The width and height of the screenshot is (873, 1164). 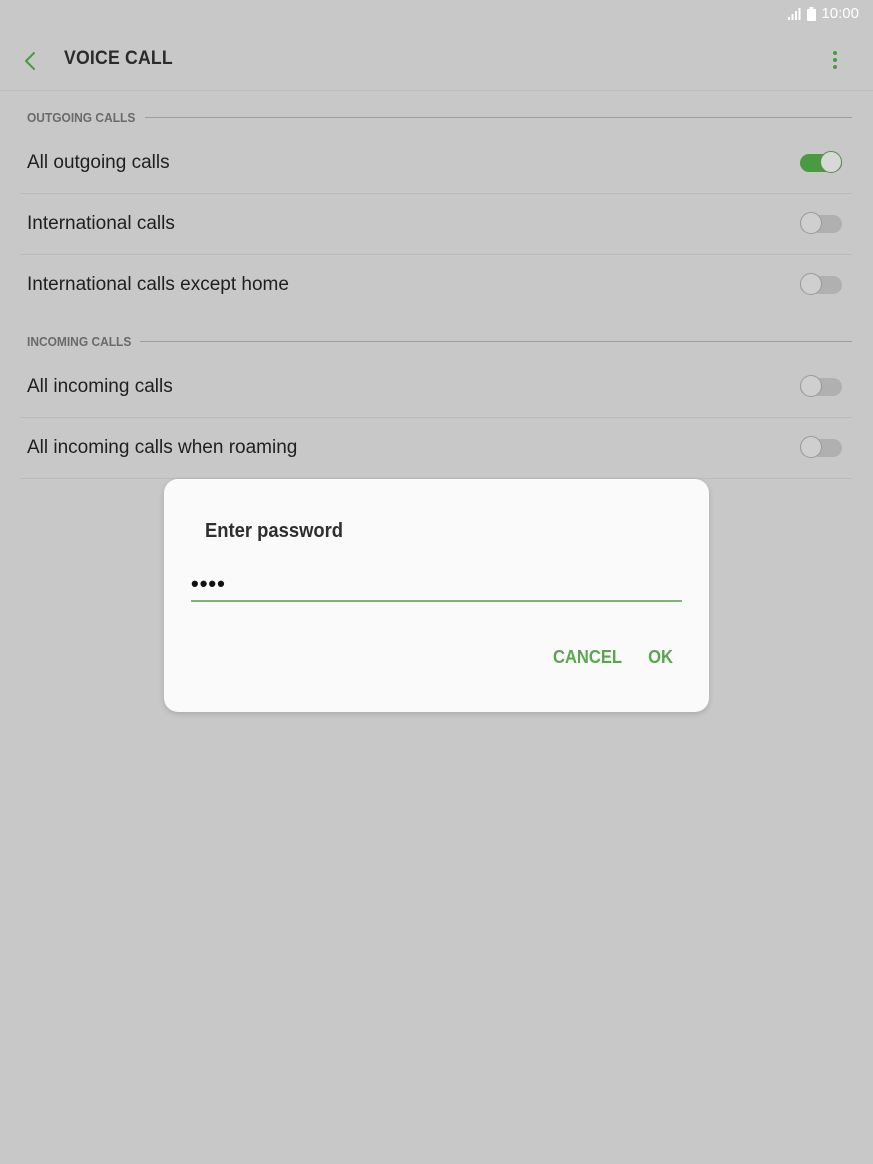 What do you see at coordinates (436, 163) in the screenshot?
I see `setting-row-all-outgoing: All outgoing calls` at bounding box center [436, 163].